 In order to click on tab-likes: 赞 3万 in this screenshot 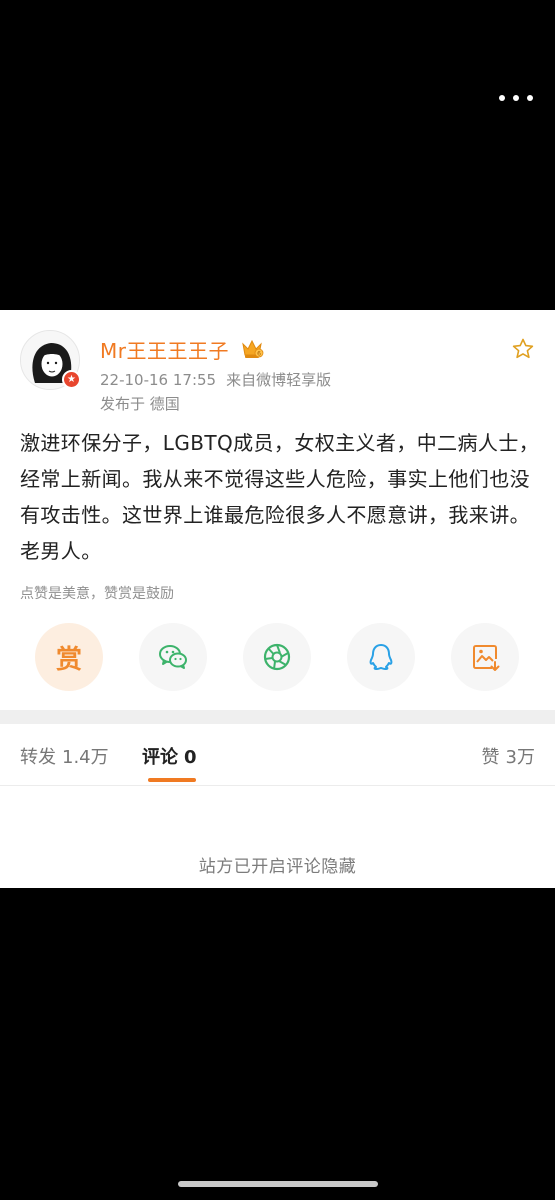, I will do `click(508, 756)`.